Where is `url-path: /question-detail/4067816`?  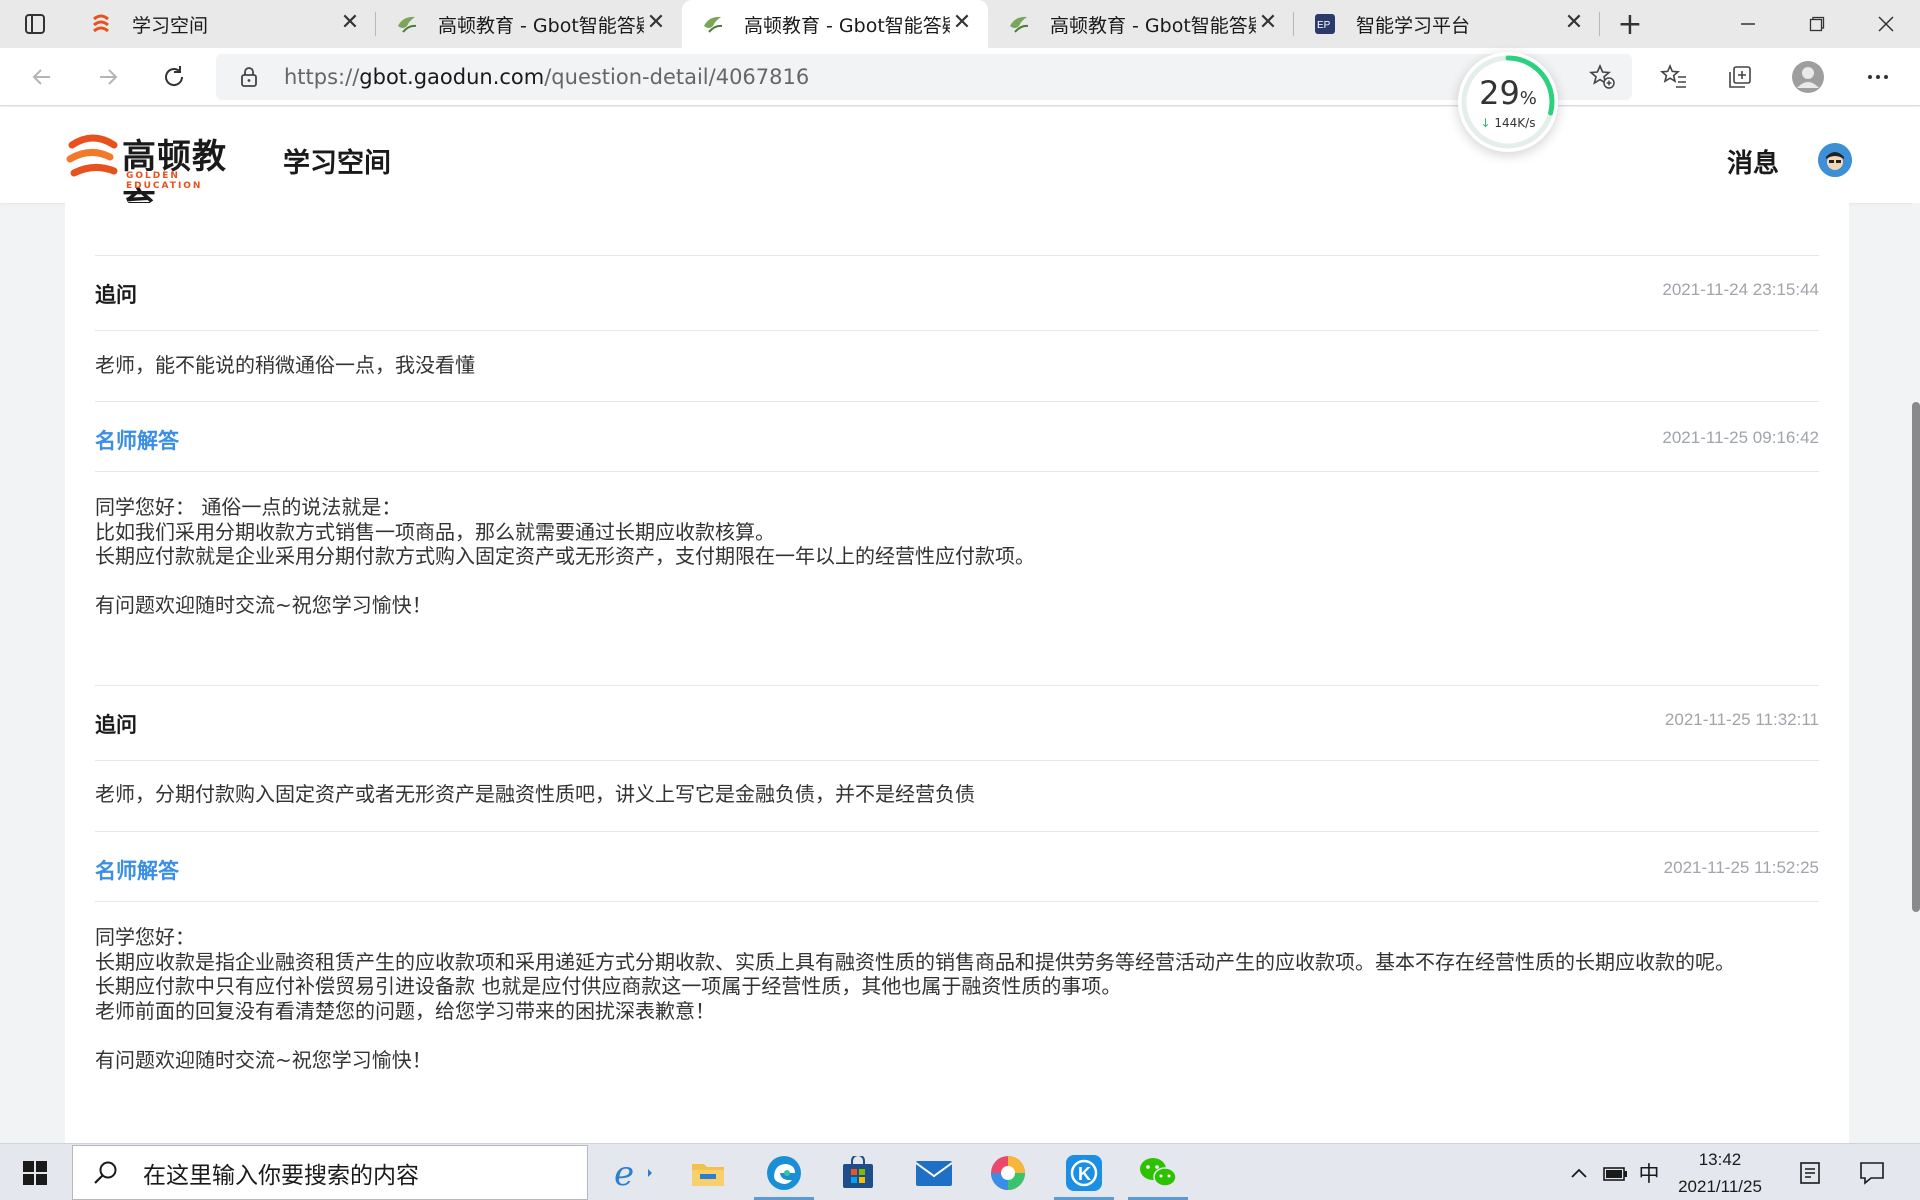
url-path: /question-detail/4067816 is located at coordinates (677, 77).